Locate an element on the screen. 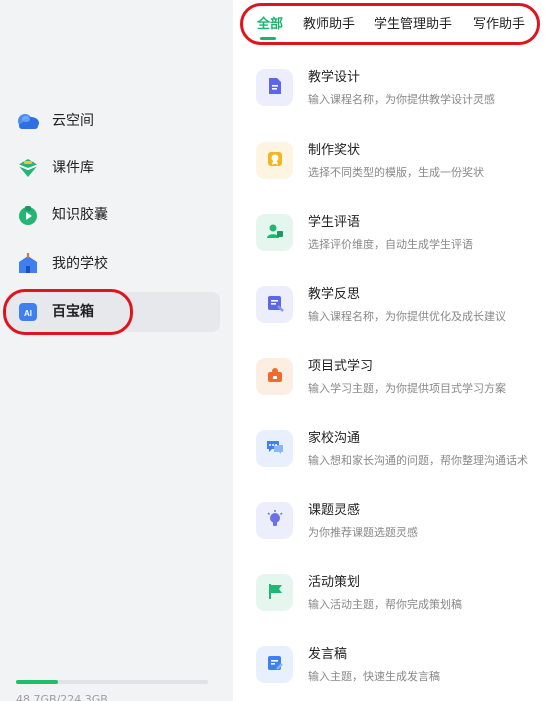  sidebar-item-my-school: 我的学校 is located at coordinates (113, 264).